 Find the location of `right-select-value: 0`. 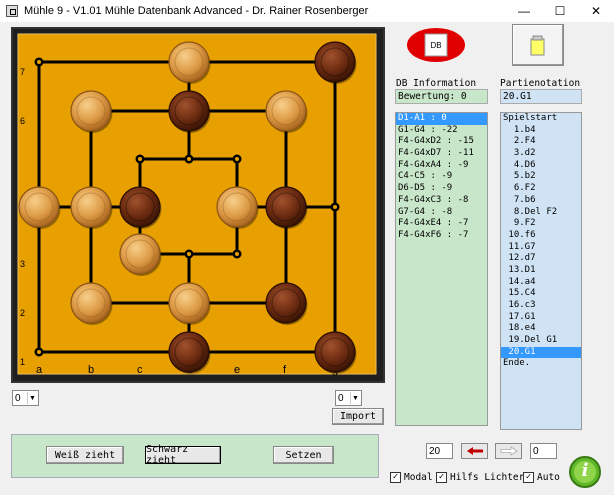

right-select-value: 0 is located at coordinates (341, 398).